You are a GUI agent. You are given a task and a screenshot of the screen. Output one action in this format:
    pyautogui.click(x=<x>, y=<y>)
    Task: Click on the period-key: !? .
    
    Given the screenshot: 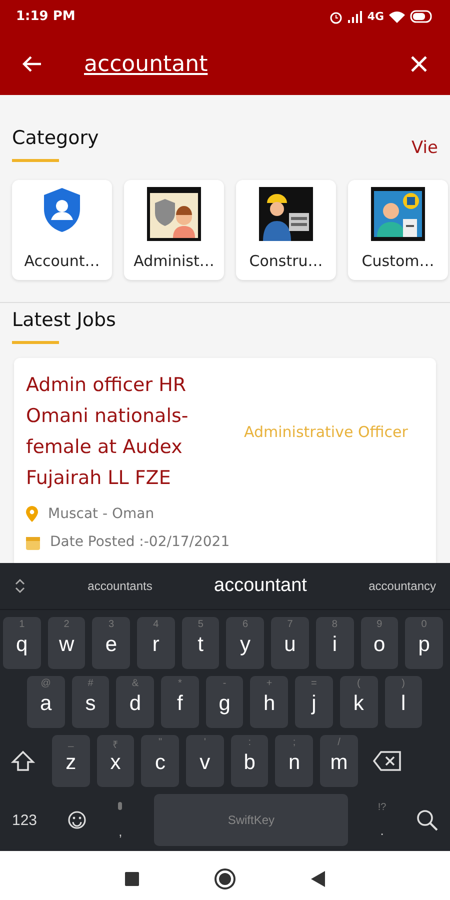 What is the action you would take?
    pyautogui.click(x=382, y=820)
    